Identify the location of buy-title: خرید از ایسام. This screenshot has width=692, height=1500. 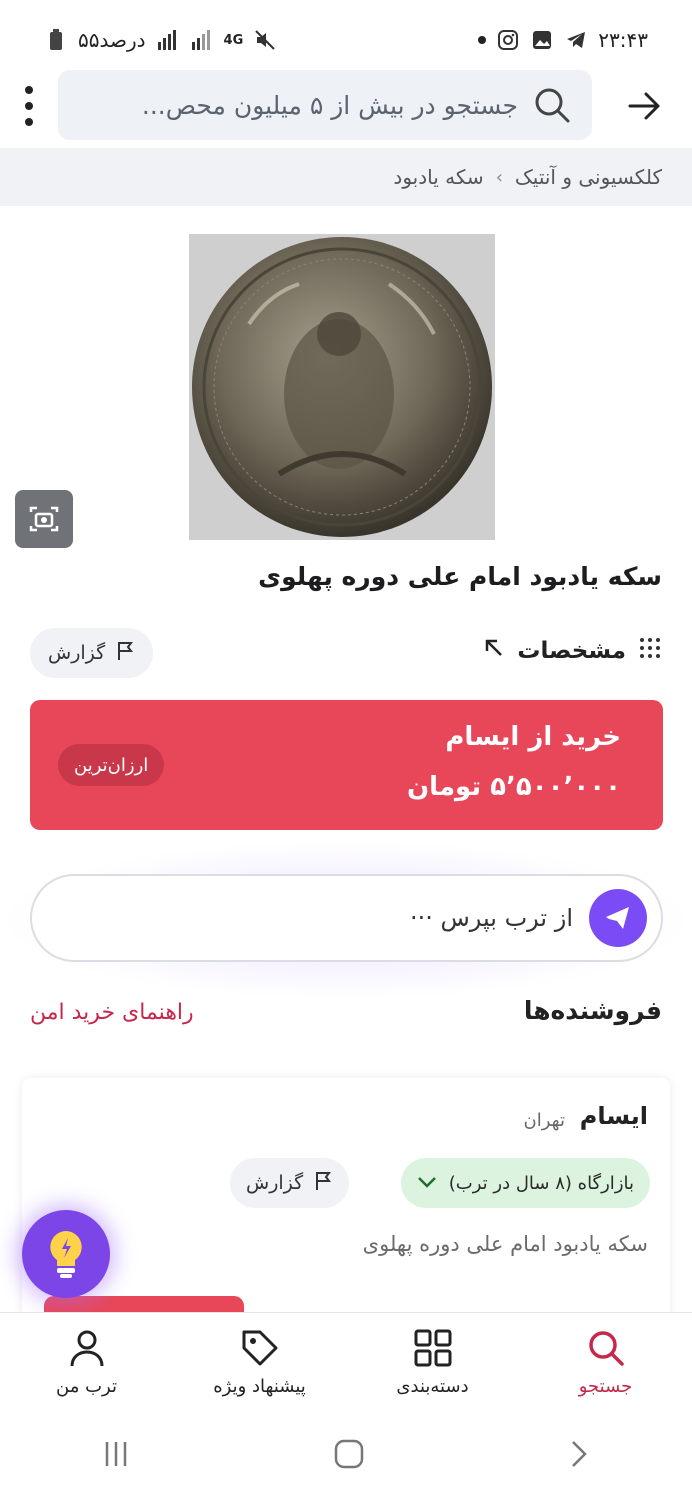
(533, 737).